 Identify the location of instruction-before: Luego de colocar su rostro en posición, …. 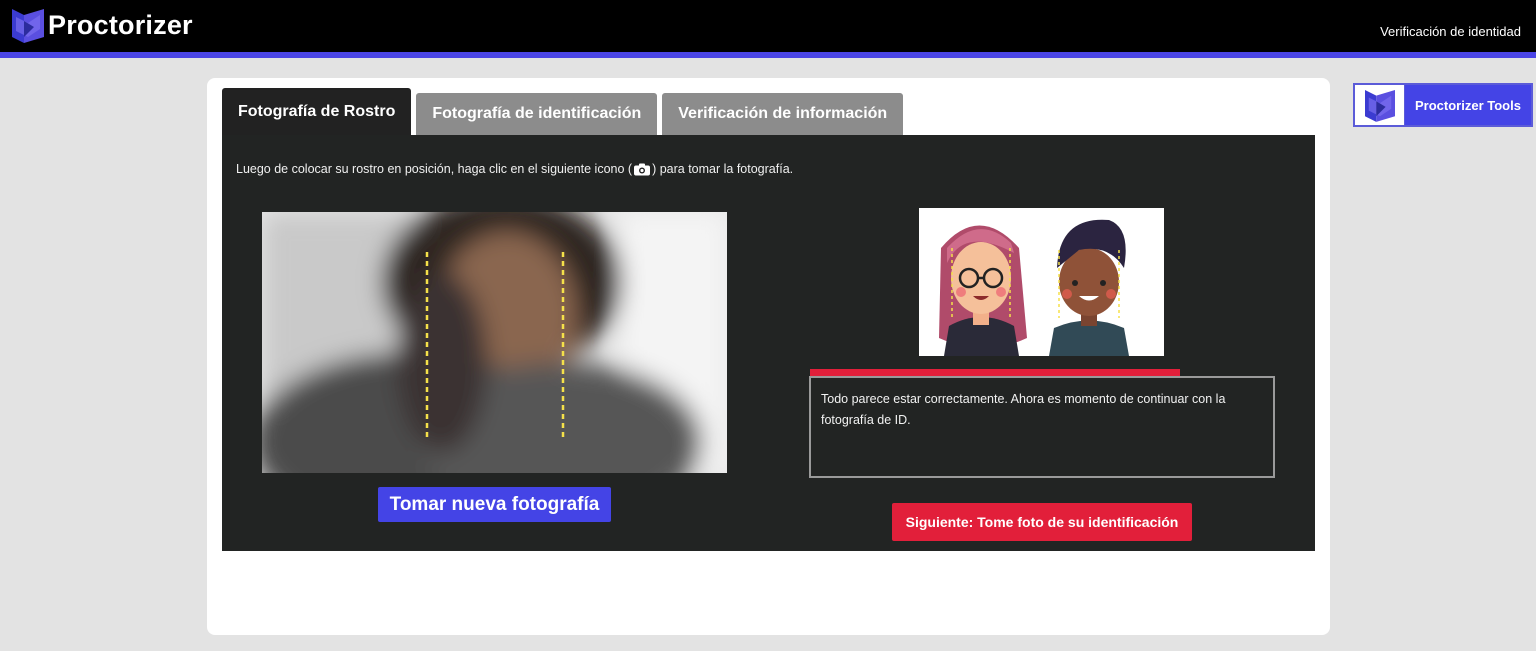
(434, 169).